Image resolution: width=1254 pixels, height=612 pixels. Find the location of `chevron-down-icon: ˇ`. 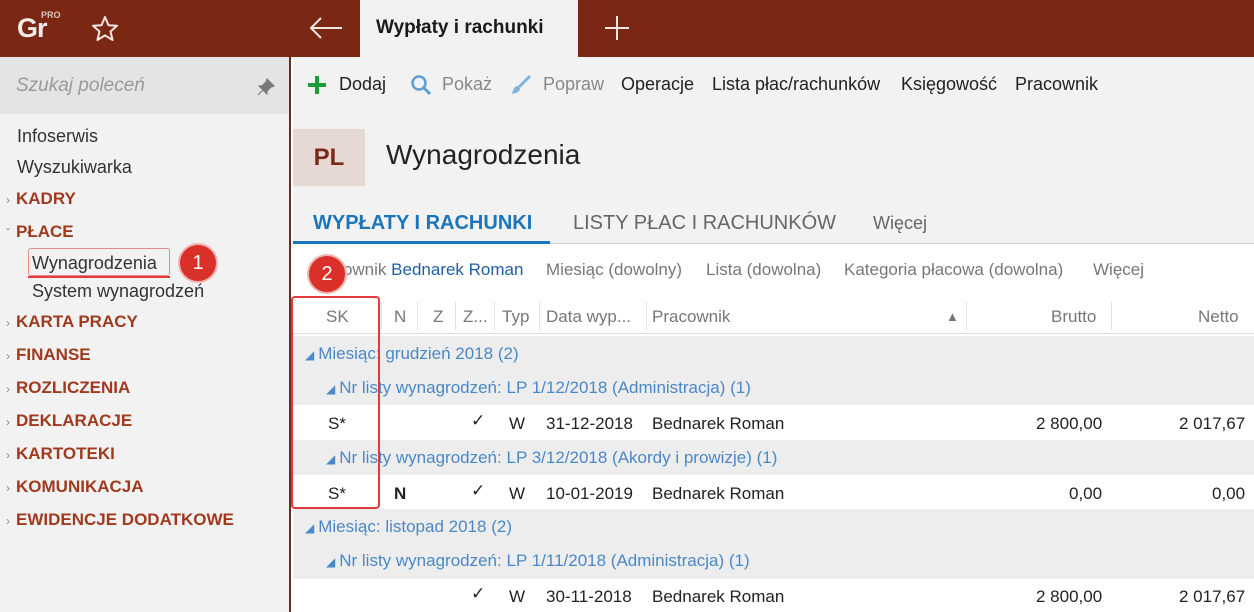

chevron-down-icon: ˇ is located at coordinates (8, 233).